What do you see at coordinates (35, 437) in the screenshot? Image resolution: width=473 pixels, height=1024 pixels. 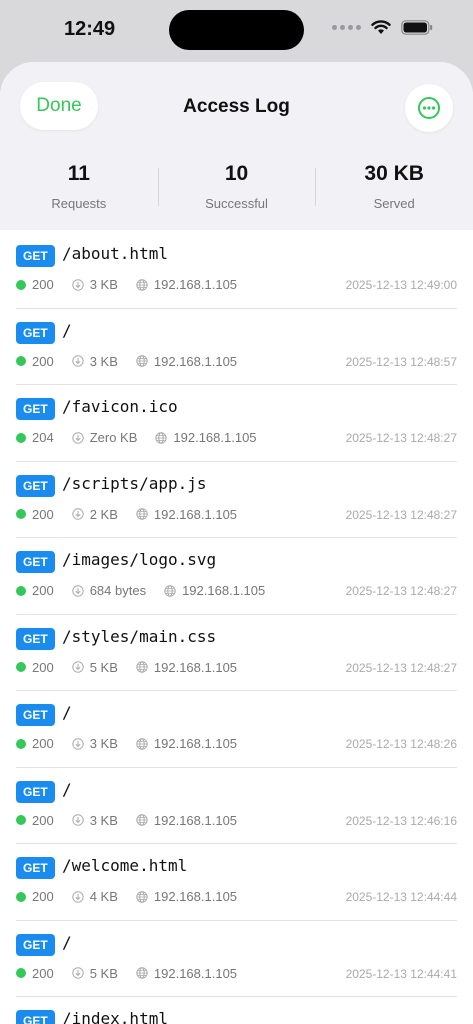 I see `status-segment: 204` at bounding box center [35, 437].